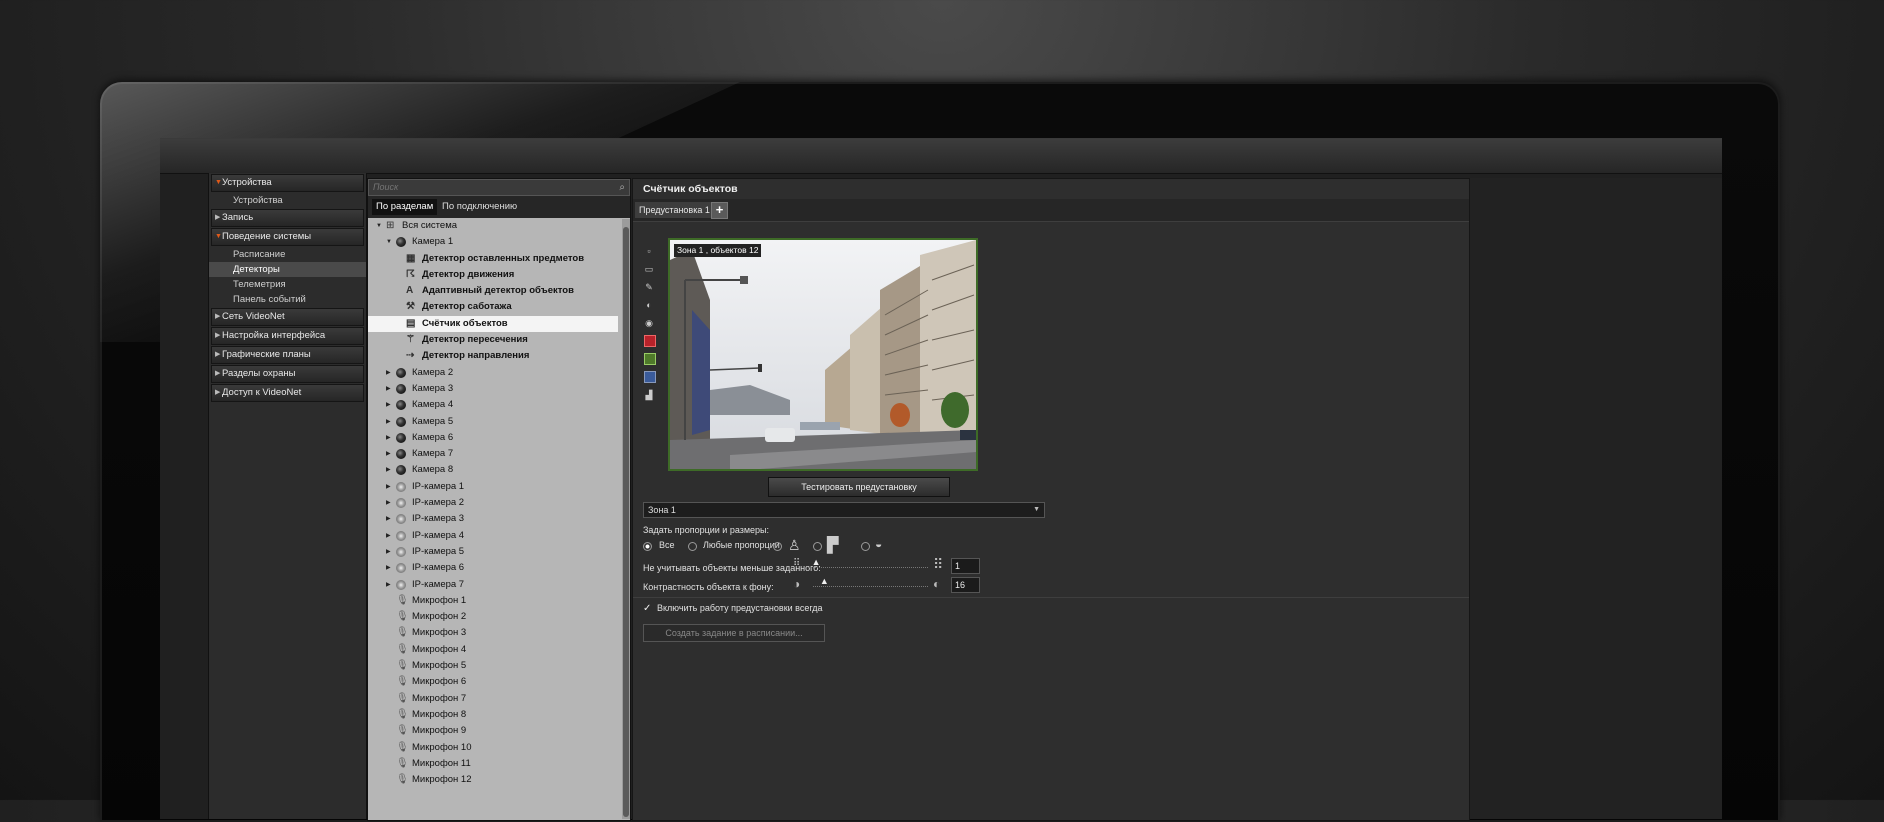 Image resolution: width=1884 pixels, height=822 pixels. I want to click on tree-camera: ▶ Камера 2, so click(493, 373).